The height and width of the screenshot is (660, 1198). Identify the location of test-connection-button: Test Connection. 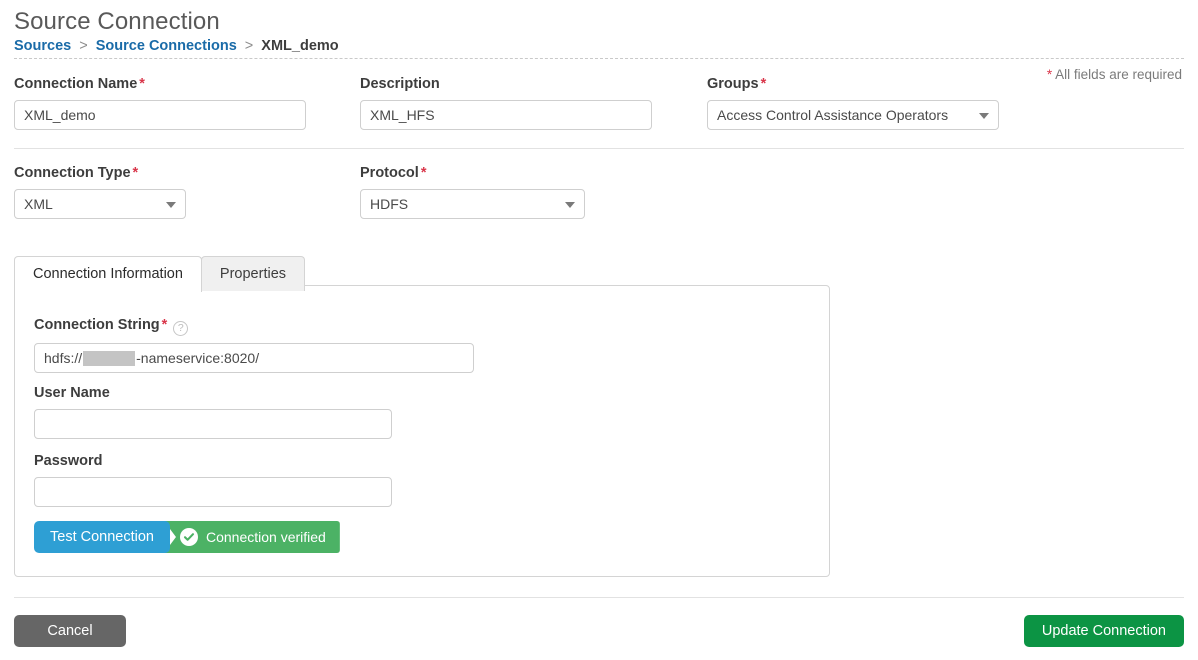
(102, 537).